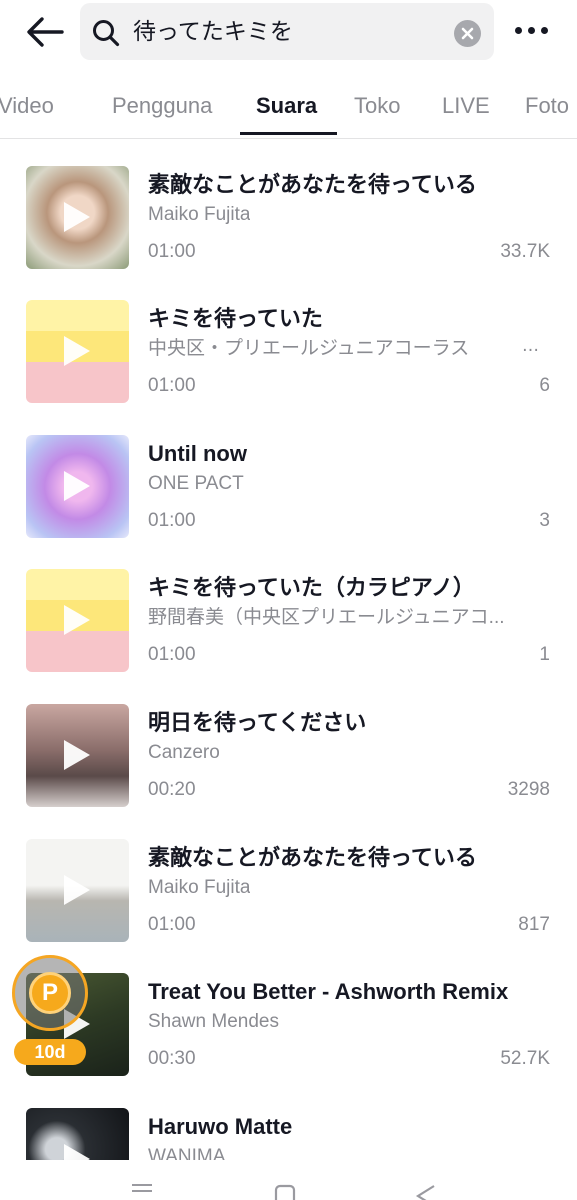  What do you see at coordinates (466, 106) in the screenshot?
I see `tab-live: LIVE` at bounding box center [466, 106].